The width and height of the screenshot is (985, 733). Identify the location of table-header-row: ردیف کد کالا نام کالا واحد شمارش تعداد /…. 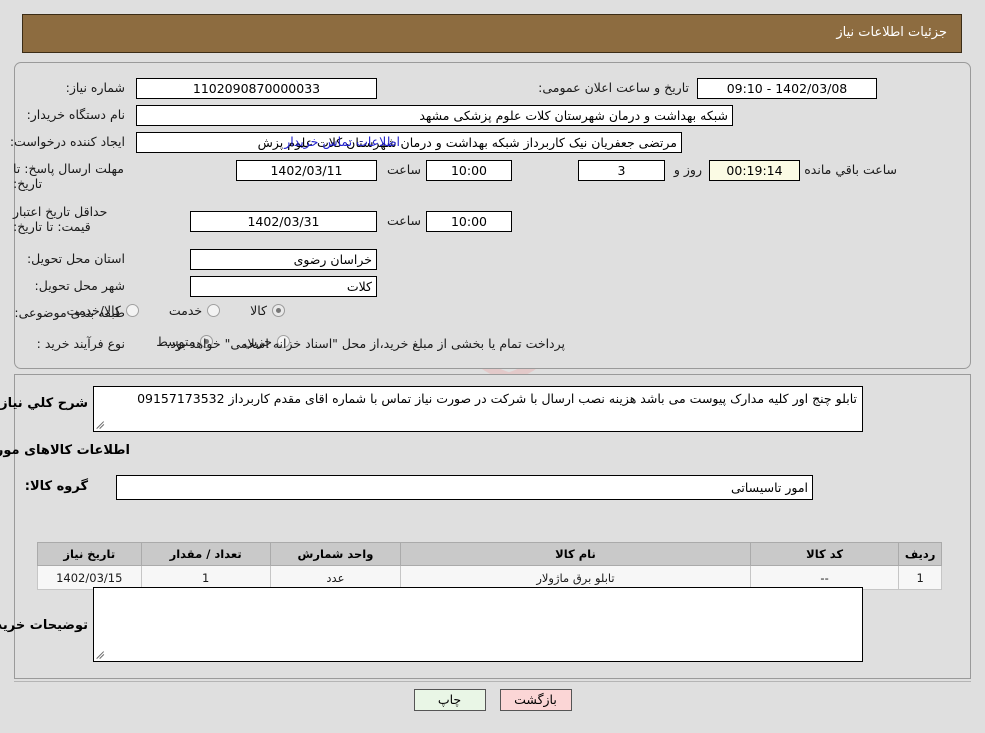
(489, 554).